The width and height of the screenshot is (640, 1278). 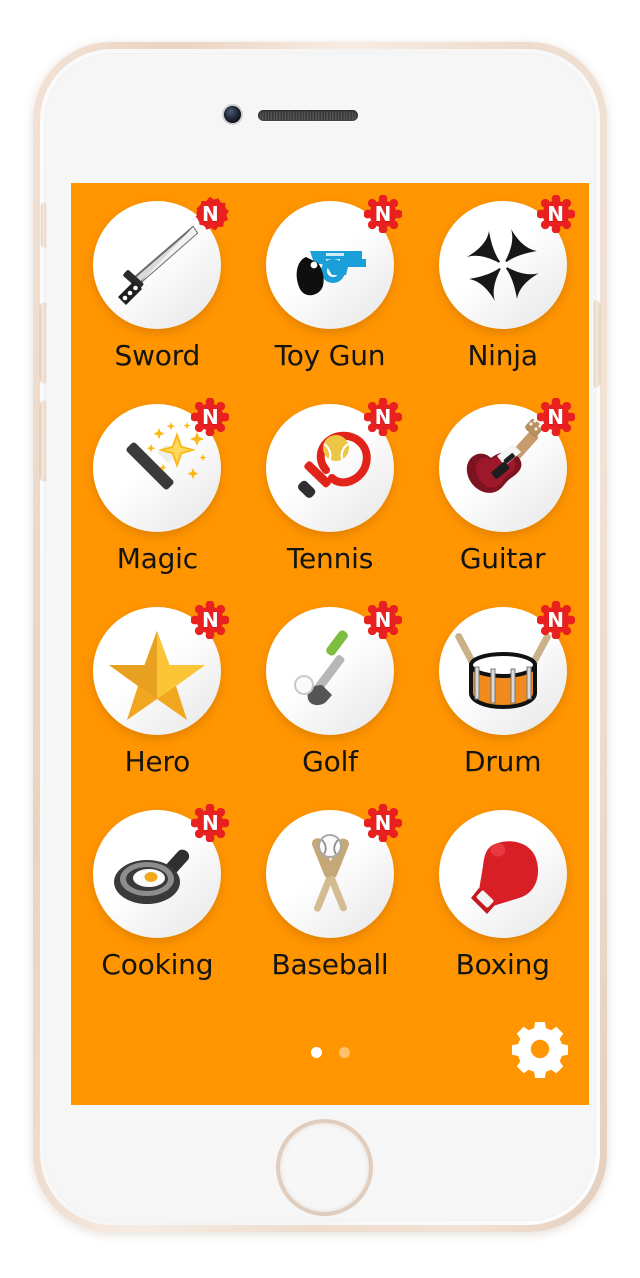 I want to click on app-label: Drum, so click(x=503, y=761).